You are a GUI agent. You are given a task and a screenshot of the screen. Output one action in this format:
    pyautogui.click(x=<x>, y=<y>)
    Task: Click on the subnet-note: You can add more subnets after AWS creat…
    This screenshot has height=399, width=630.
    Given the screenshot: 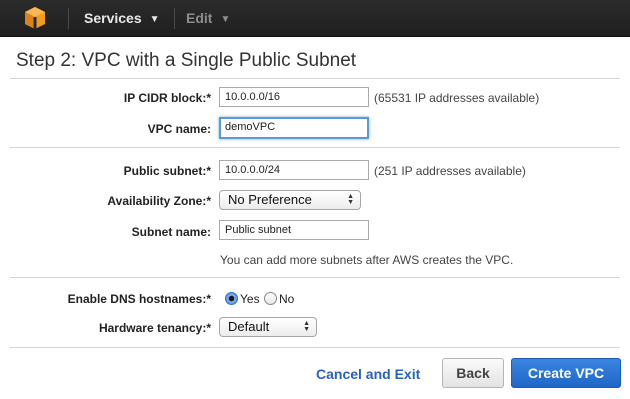 What is the action you would take?
    pyautogui.click(x=367, y=260)
    